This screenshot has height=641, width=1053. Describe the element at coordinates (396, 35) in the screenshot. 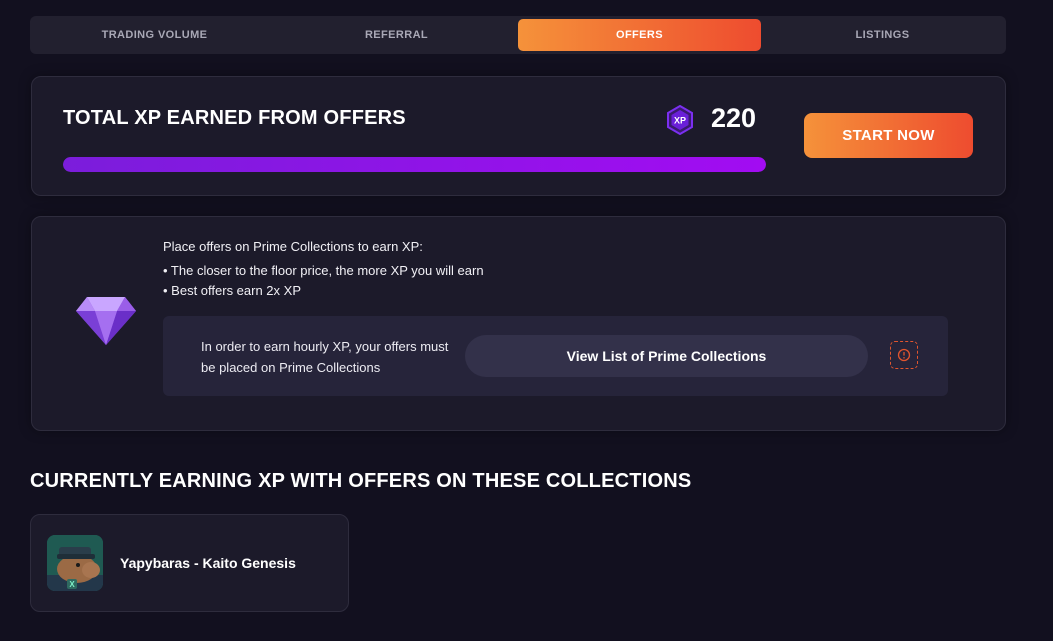

I see `tab-referral: REFERRAL` at that location.